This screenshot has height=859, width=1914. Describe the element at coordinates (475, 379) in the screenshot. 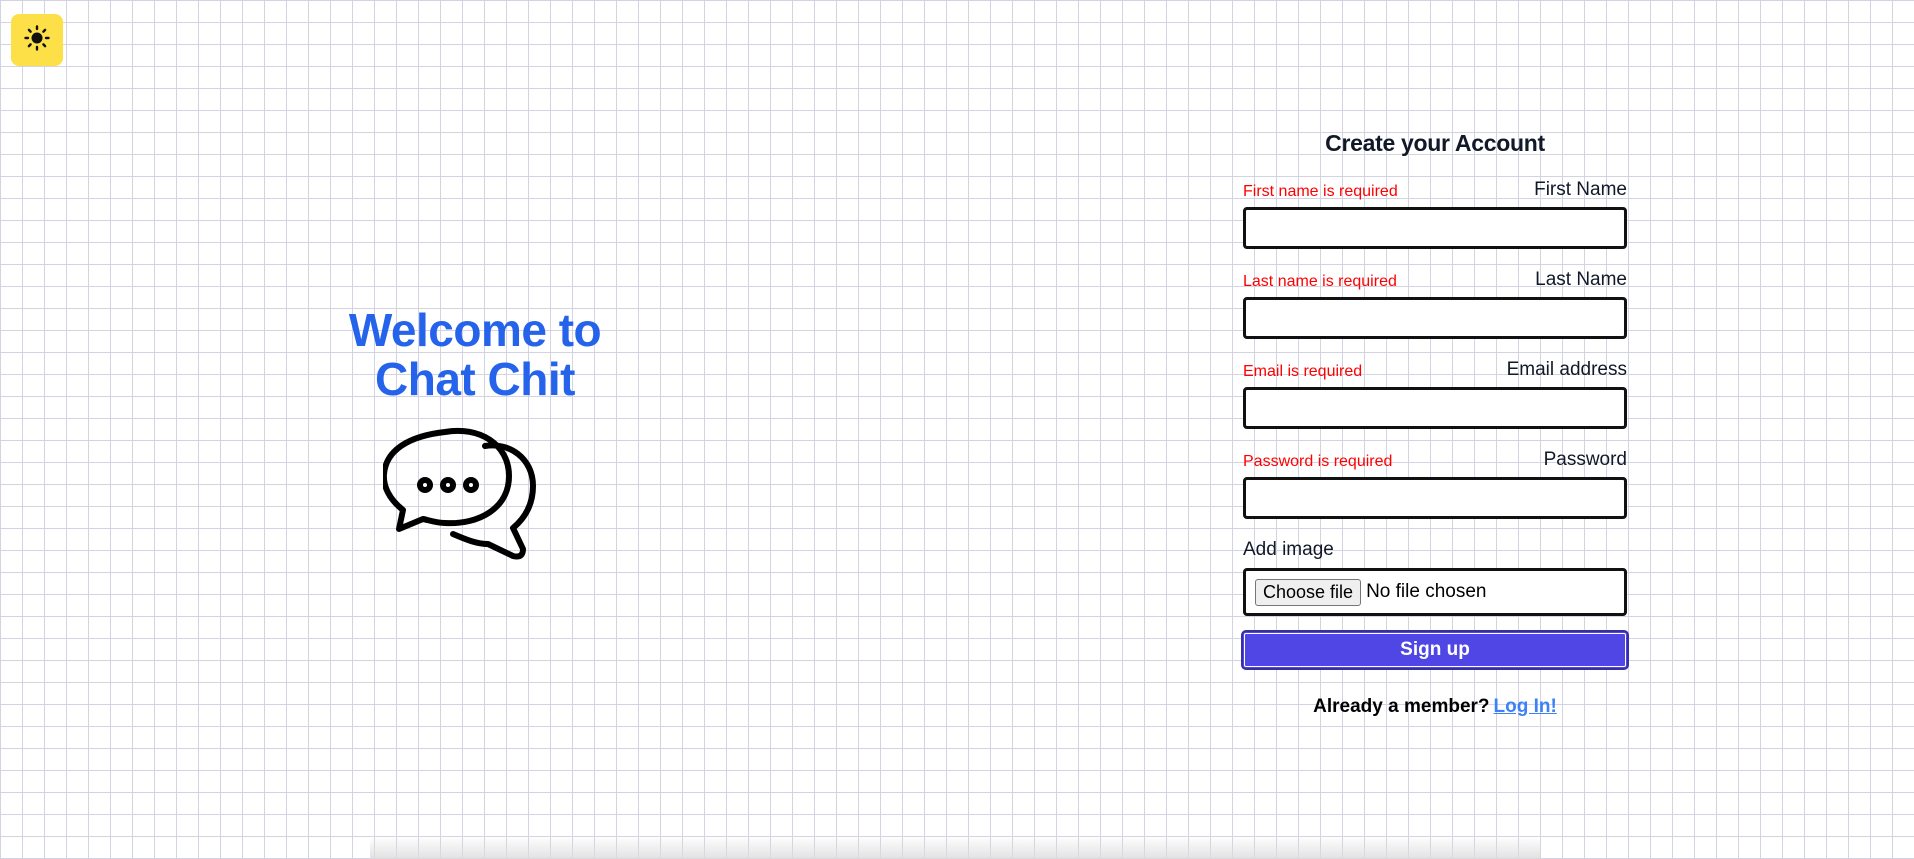

I see `welcome-line-2: Chat Chit` at that location.